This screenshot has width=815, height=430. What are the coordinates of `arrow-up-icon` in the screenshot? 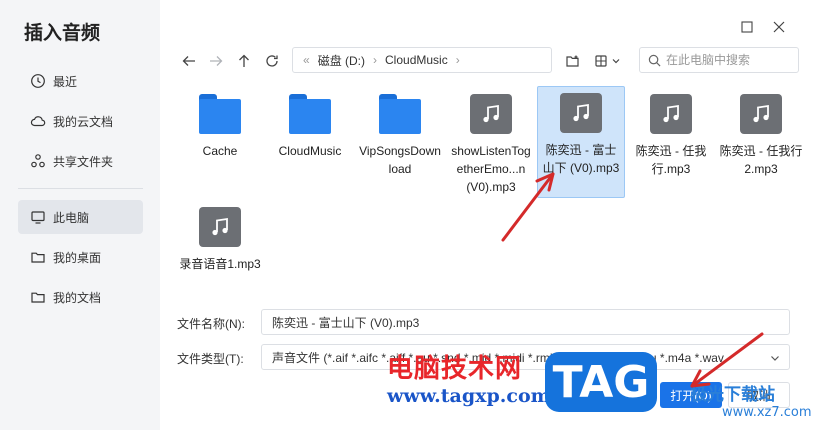 It's located at (244, 60).